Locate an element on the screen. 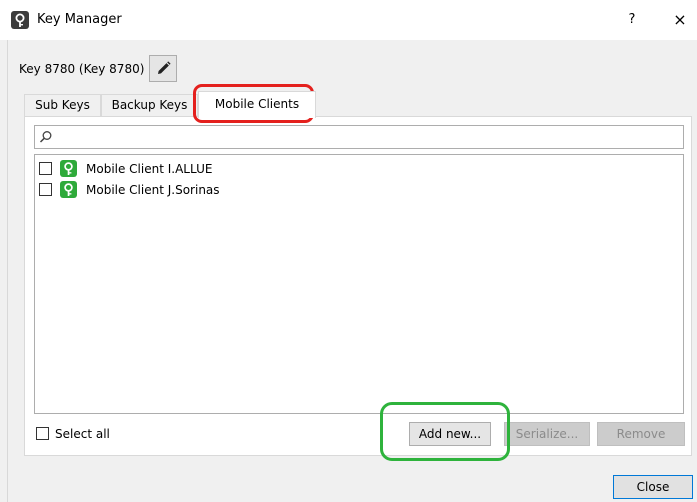  search-icon is located at coordinates (45, 137).